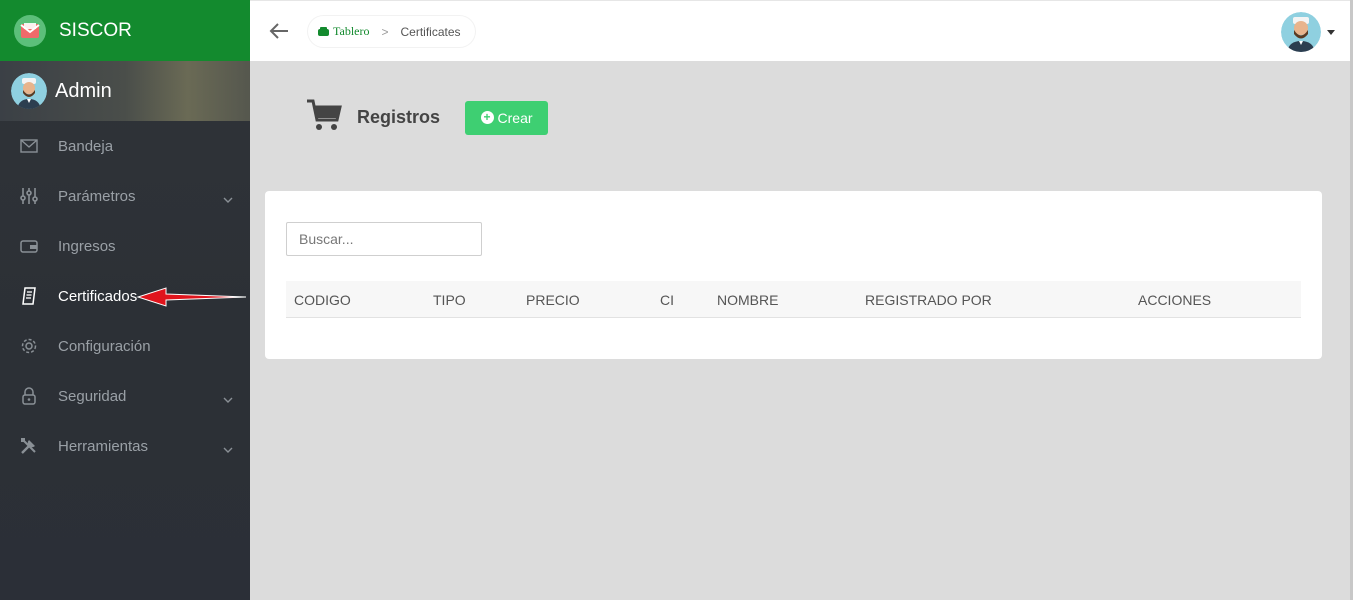 The image size is (1353, 600). Describe the element at coordinates (191, 297) in the screenshot. I see `annotation-arrow-icon` at that location.